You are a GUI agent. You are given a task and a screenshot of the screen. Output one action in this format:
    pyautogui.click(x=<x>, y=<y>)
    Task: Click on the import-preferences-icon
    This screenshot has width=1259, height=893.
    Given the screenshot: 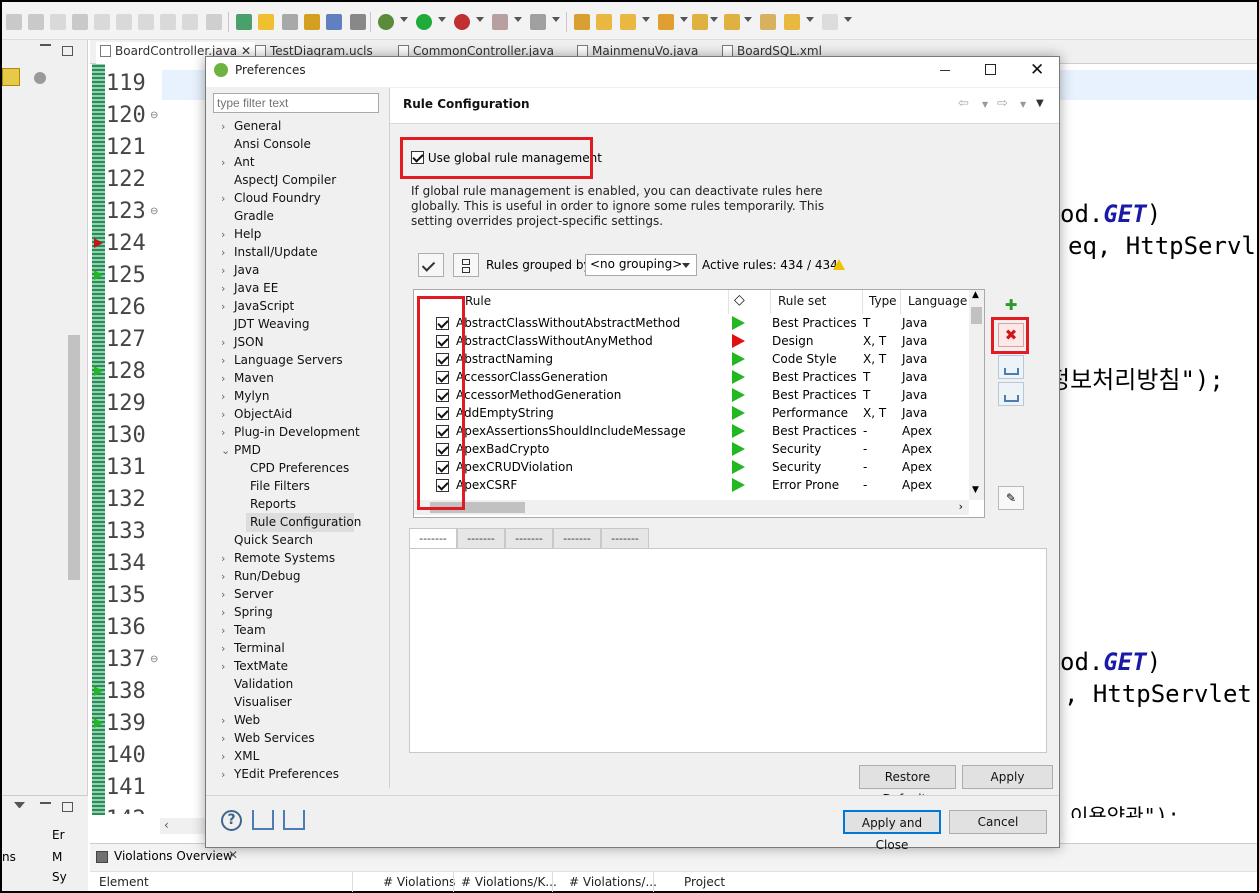 What is the action you would take?
    pyautogui.click(x=263, y=820)
    